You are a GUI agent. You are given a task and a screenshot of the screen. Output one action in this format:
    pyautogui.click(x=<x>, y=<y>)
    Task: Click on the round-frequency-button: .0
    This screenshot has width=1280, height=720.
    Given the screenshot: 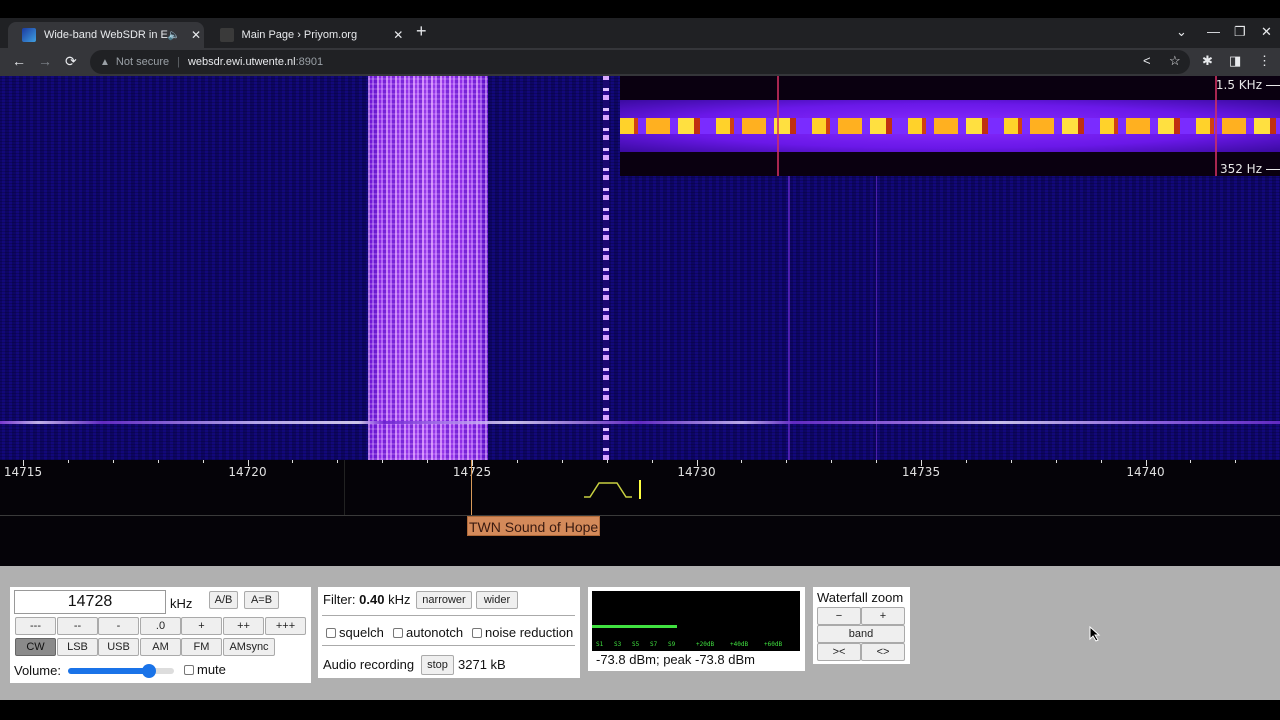 What is the action you would take?
    pyautogui.click(x=160, y=626)
    